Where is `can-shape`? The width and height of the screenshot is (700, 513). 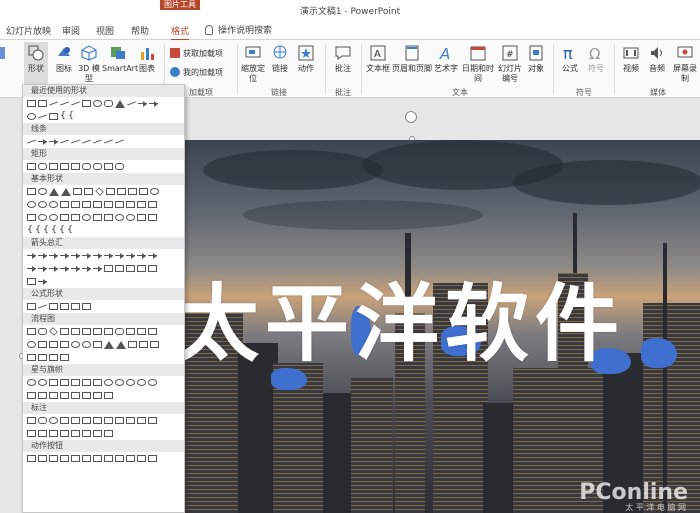
can-shape is located at coordinates (141, 204).